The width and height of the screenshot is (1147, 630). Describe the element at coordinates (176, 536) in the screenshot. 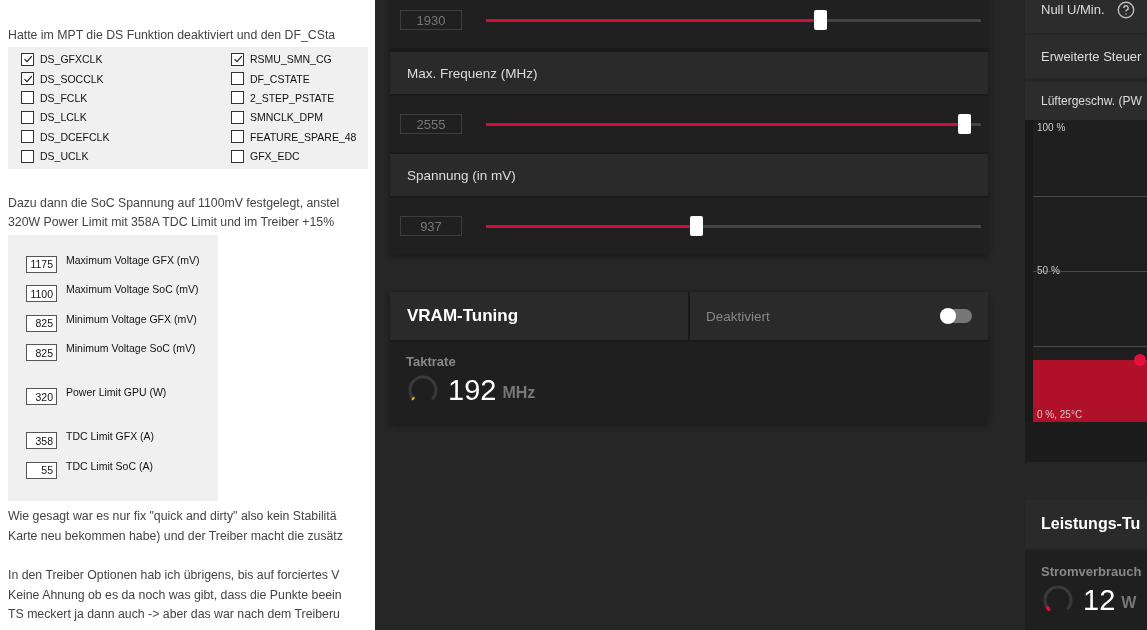

I see `text-line: Karte neu bekommen habe) und der Treiber macht die zusätz` at that location.